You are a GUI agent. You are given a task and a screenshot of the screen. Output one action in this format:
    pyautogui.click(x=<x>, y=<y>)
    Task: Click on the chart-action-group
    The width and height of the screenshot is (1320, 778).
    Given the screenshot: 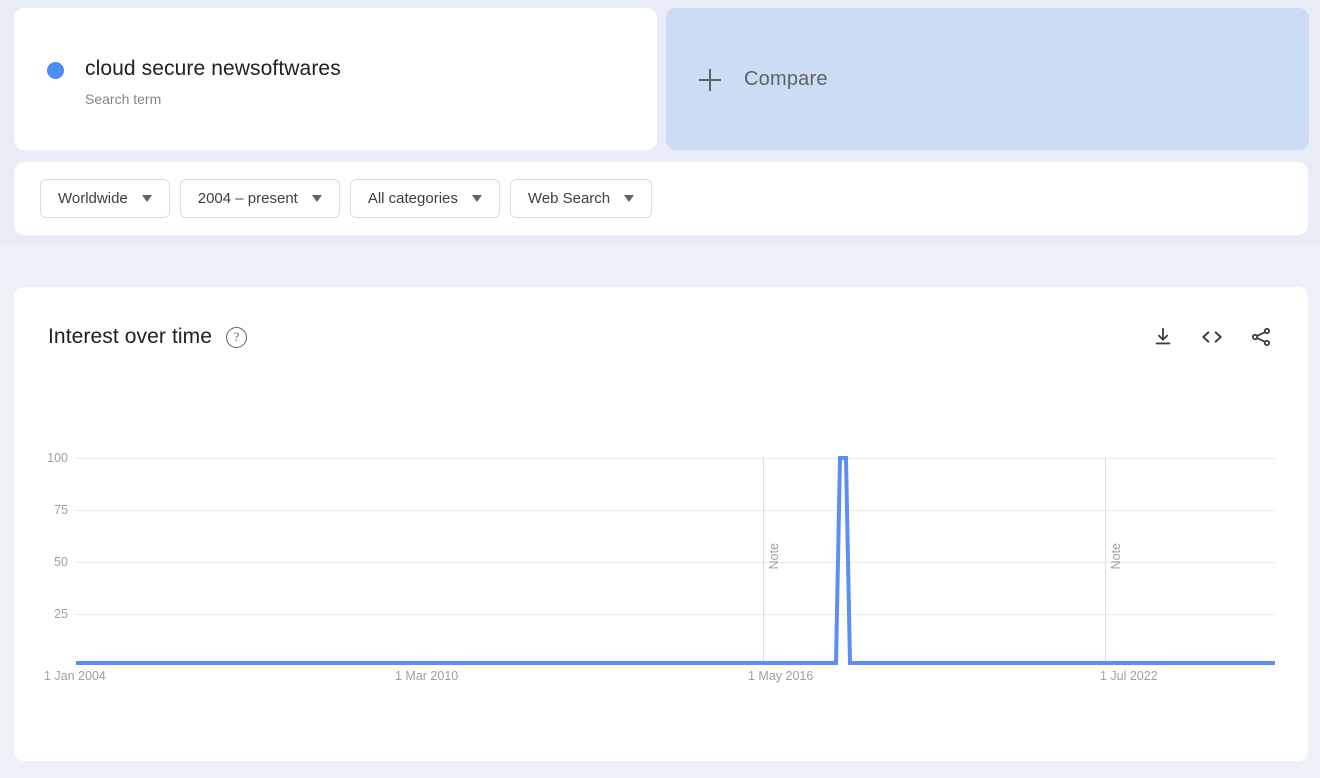 What is the action you would take?
    pyautogui.click(x=1212, y=337)
    